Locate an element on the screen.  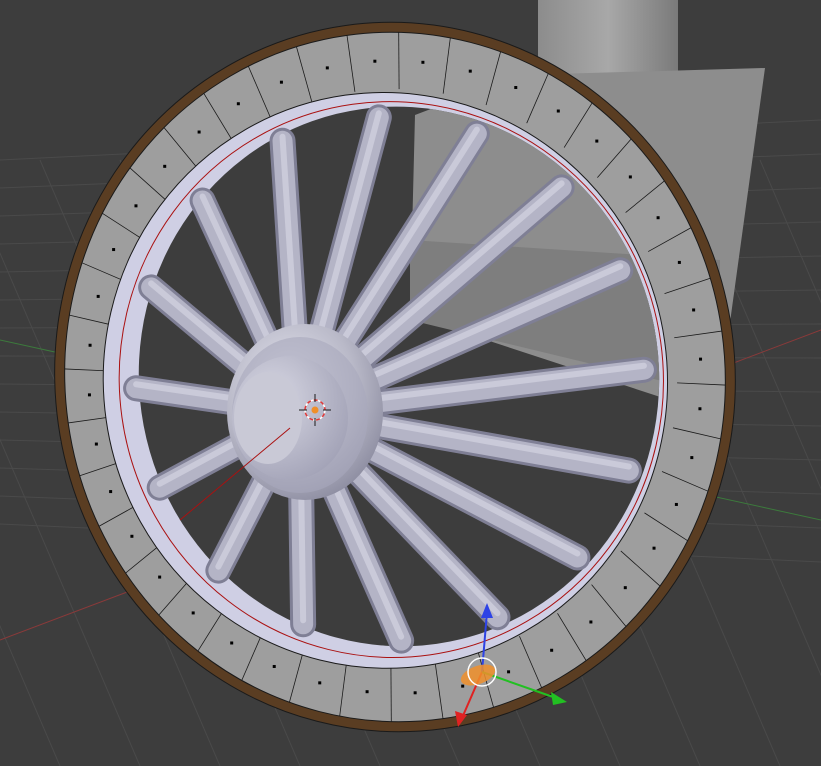
gizmo-y-arrow is located at coordinates (559, 698).